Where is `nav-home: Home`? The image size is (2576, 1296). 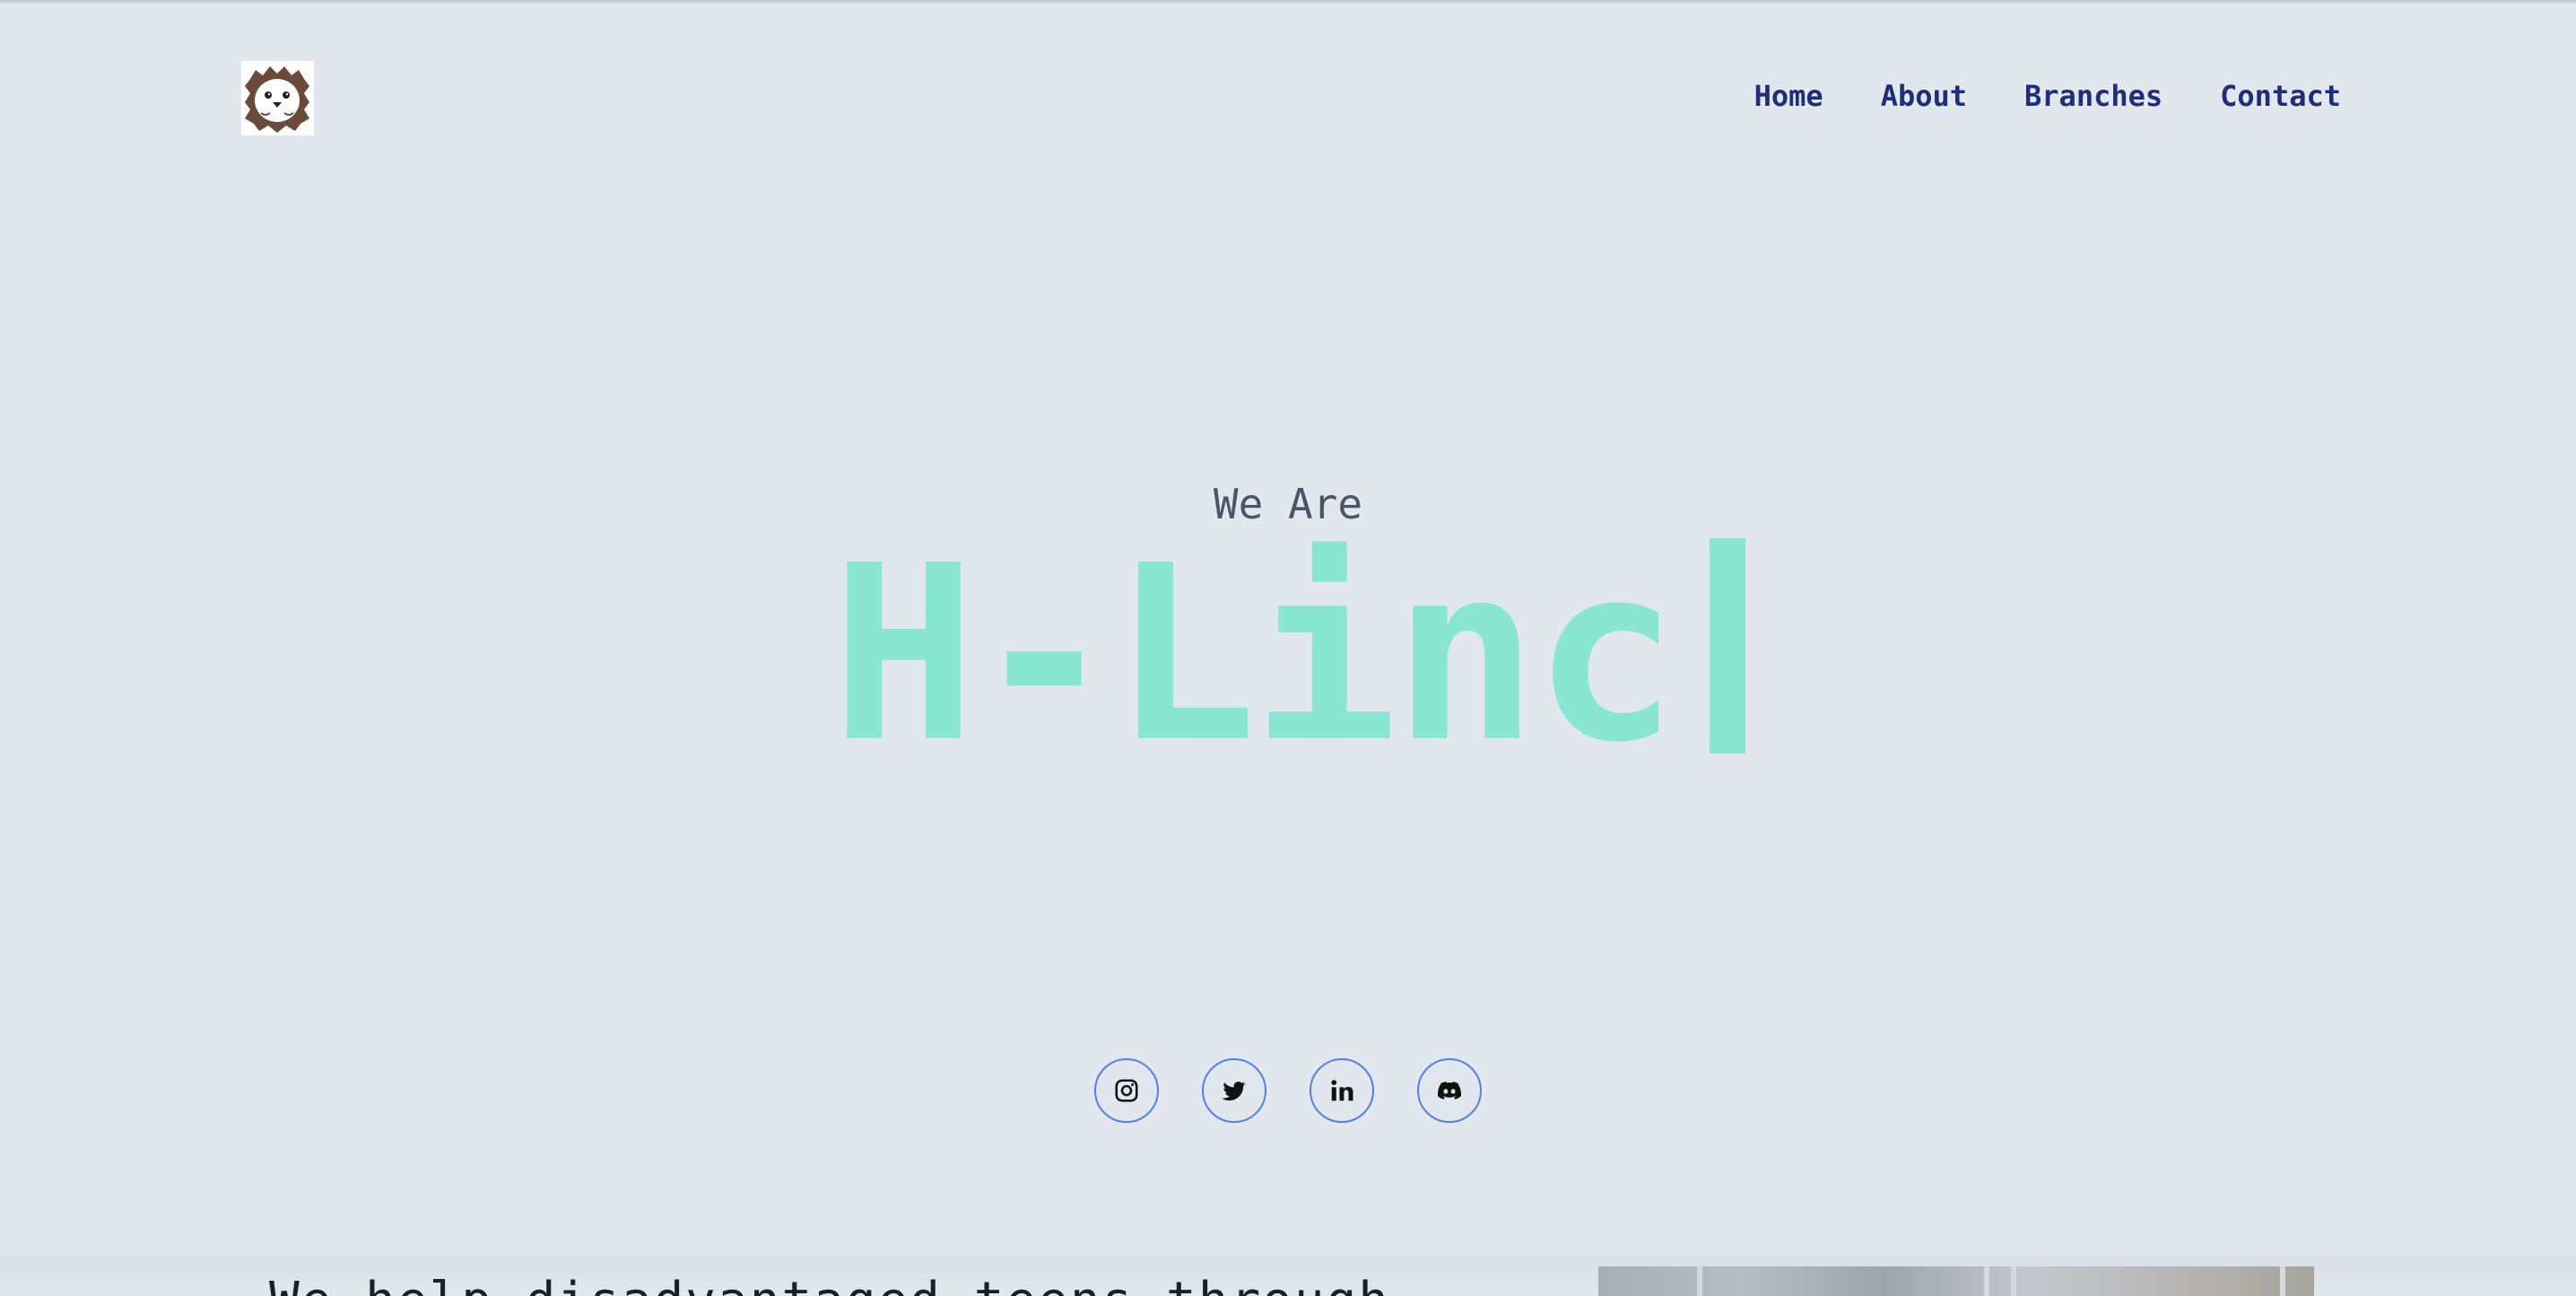 nav-home: Home is located at coordinates (1788, 96).